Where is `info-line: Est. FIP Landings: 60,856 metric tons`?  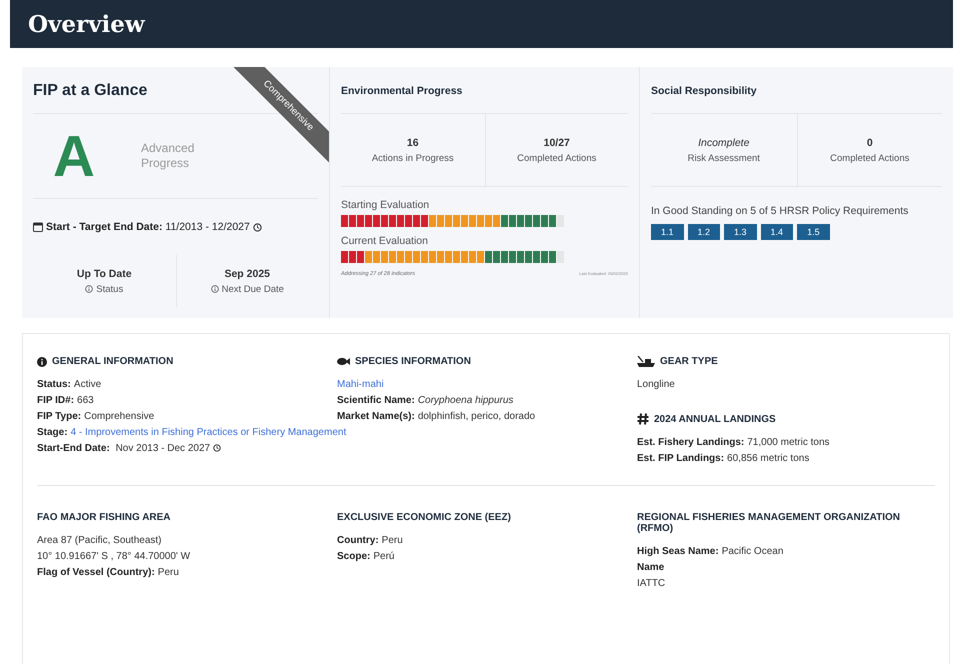 info-line: Est. FIP Landings: 60,856 metric tons is located at coordinates (723, 459).